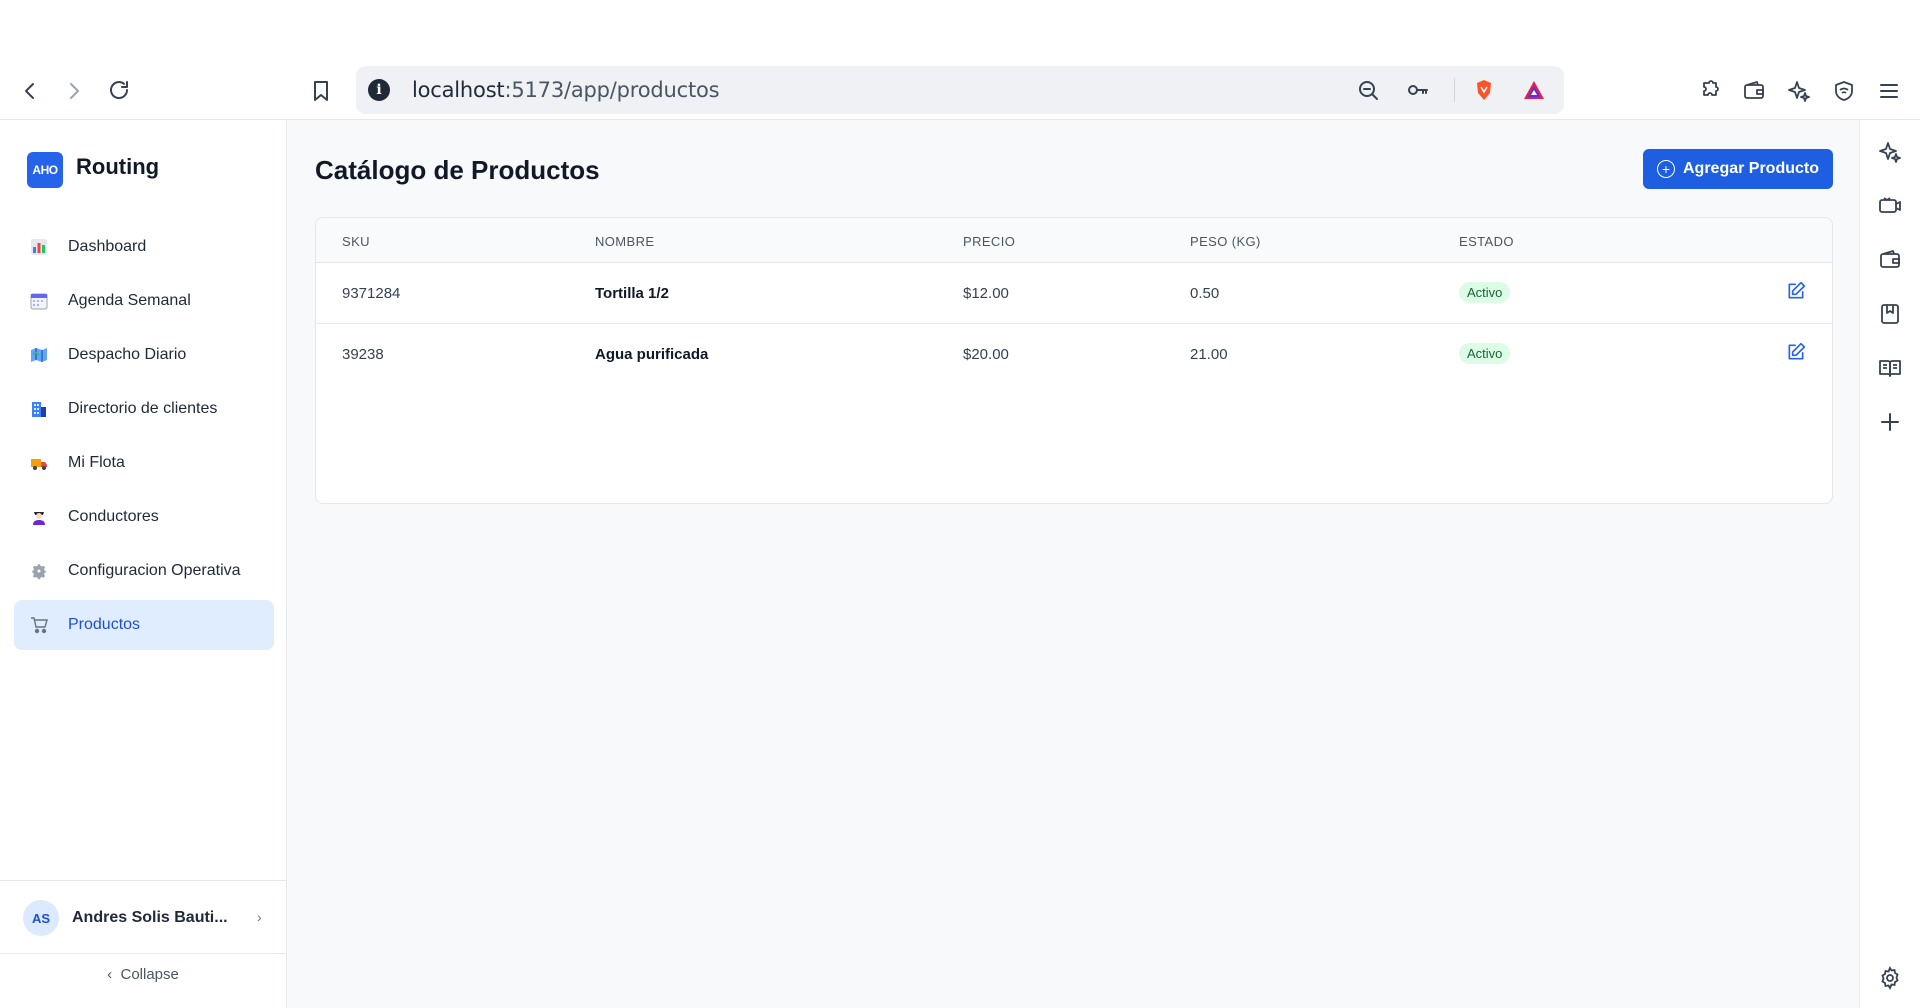 Image resolution: width=1920 pixels, height=1008 pixels. I want to click on sidebar-item-productos: Productos, so click(144, 625).